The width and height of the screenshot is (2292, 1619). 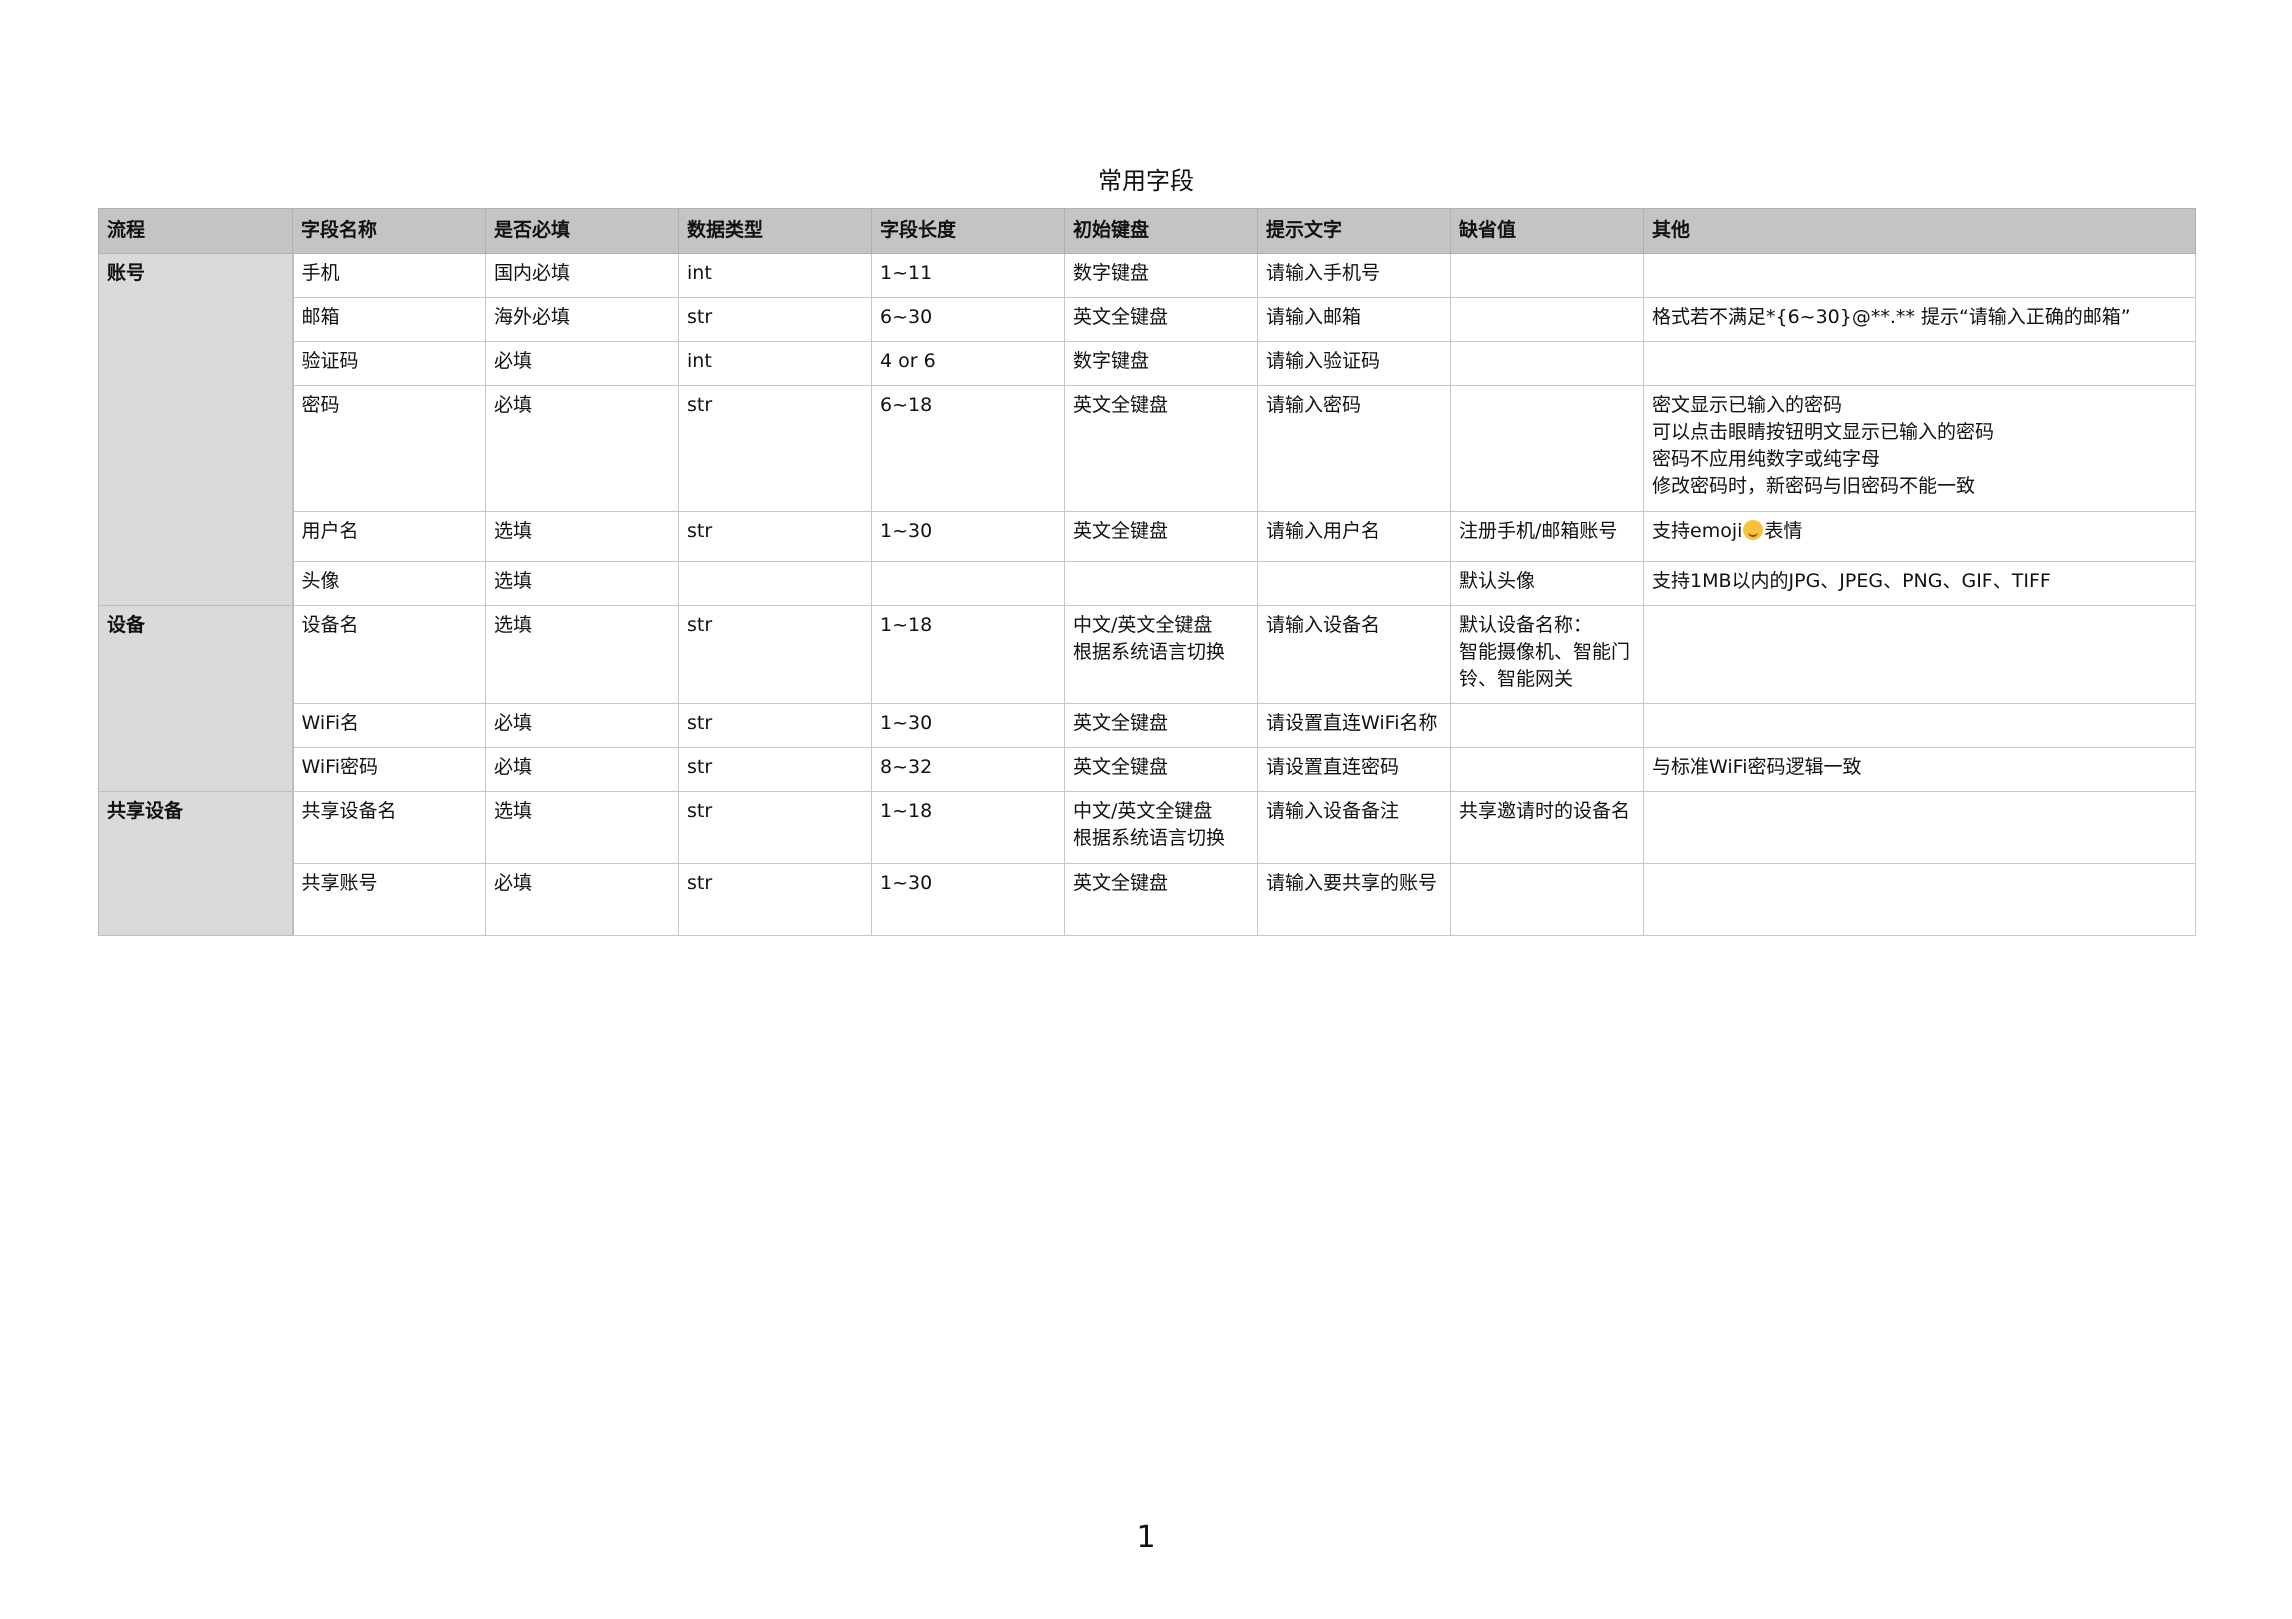 What do you see at coordinates (775, 583) in the screenshot?
I see `type-cell` at bounding box center [775, 583].